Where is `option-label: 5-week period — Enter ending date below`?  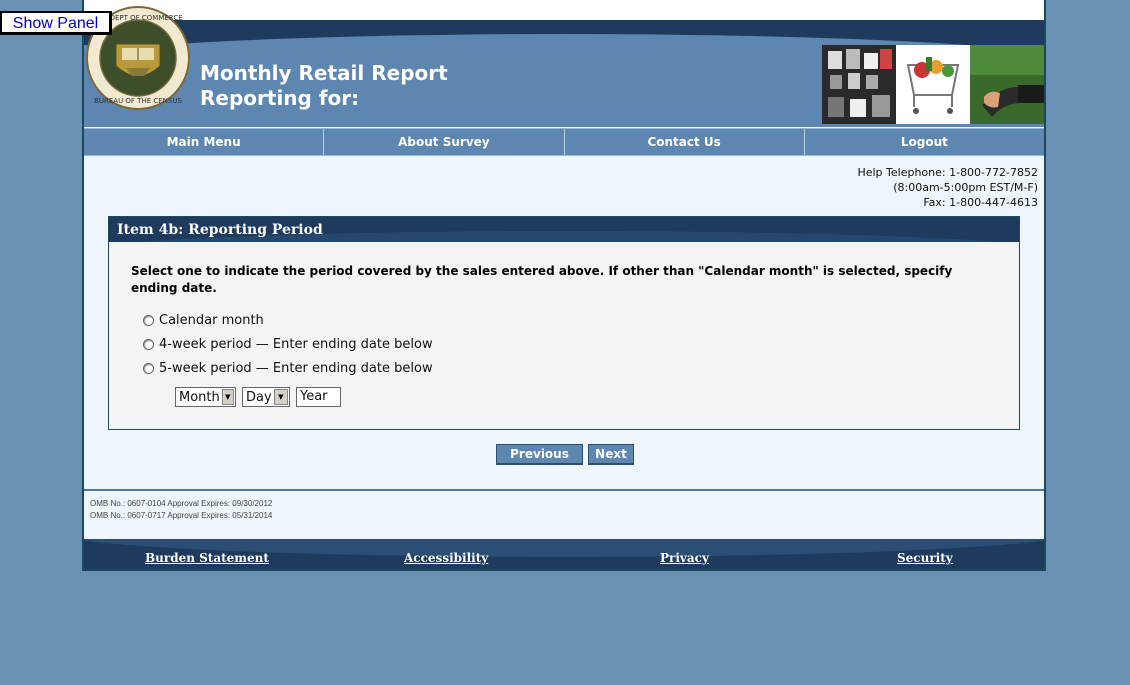
option-label: 5-week period — Enter ending date below is located at coordinates (296, 368).